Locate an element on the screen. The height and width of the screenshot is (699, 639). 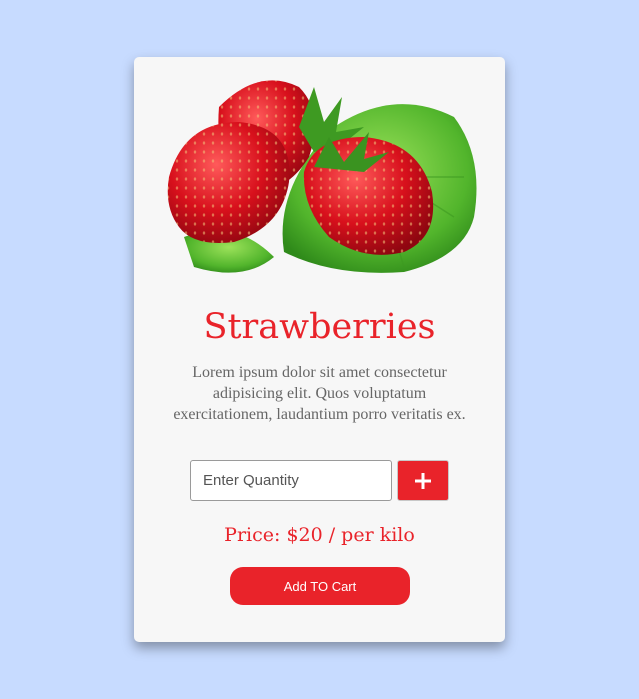
product-price: Price: $20 / per kilo is located at coordinates (319, 535).